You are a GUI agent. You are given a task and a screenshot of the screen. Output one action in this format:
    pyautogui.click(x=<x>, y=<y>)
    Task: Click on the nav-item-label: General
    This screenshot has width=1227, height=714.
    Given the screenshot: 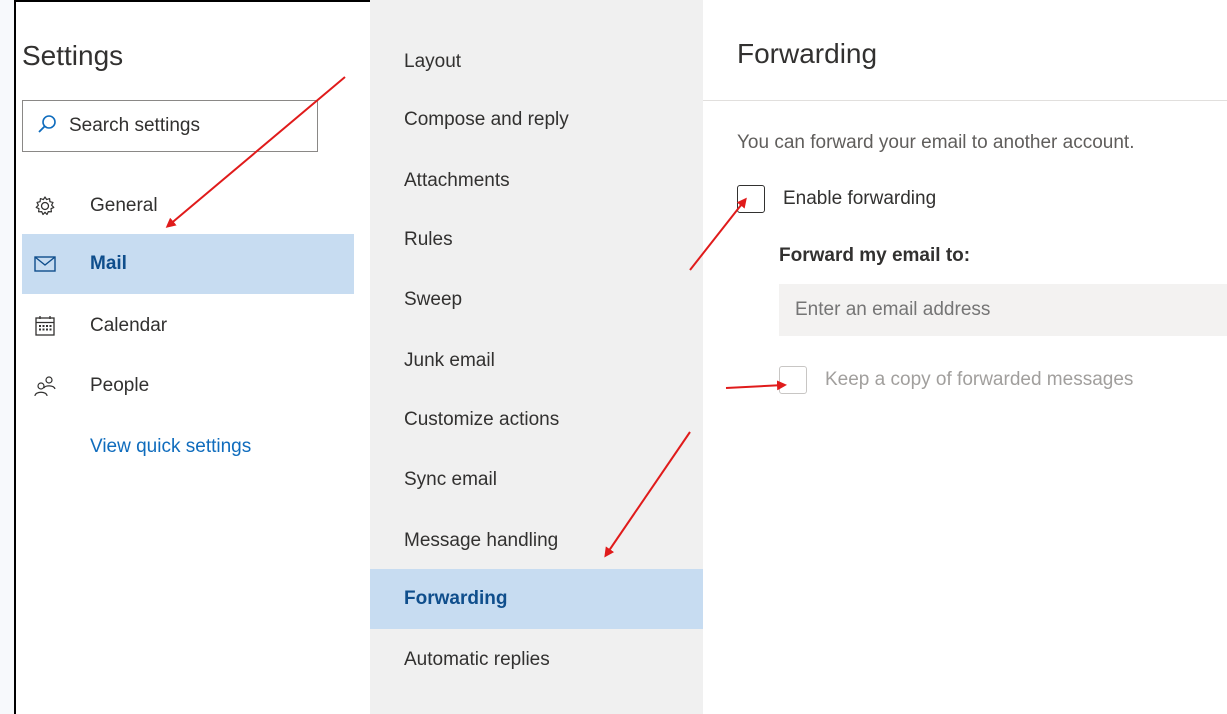 What is the action you would take?
    pyautogui.click(x=124, y=205)
    